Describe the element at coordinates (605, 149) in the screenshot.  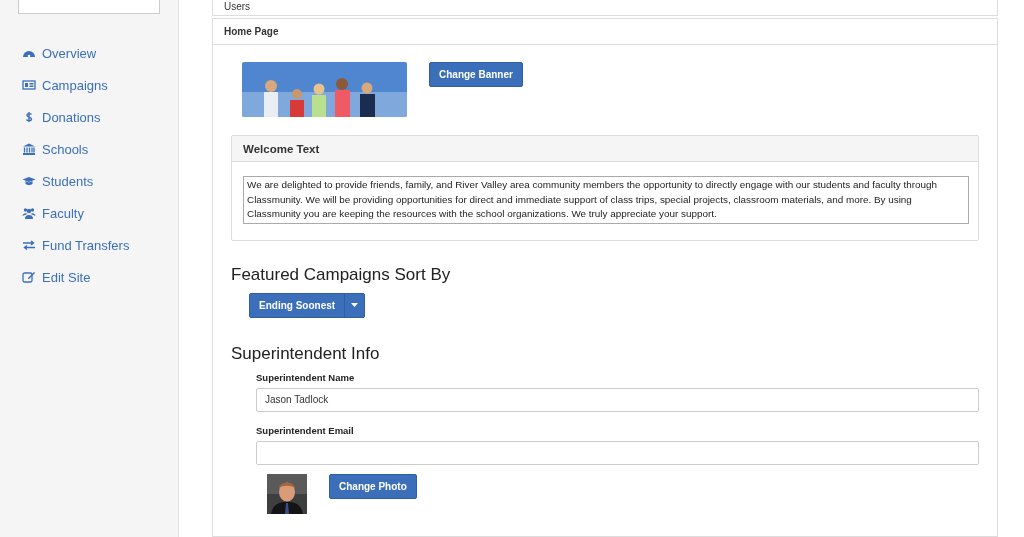
I see `panel-heading: Welcome Text` at that location.